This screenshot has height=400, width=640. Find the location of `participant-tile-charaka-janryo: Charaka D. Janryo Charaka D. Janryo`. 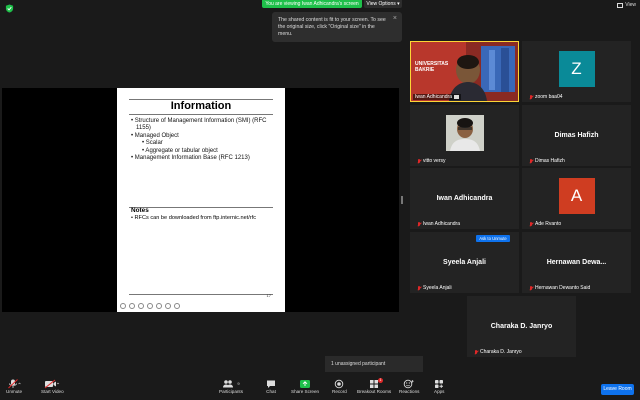

participant-tile-charaka-janryo: Charaka D. Janryo Charaka D. Janryo is located at coordinates (521, 326).